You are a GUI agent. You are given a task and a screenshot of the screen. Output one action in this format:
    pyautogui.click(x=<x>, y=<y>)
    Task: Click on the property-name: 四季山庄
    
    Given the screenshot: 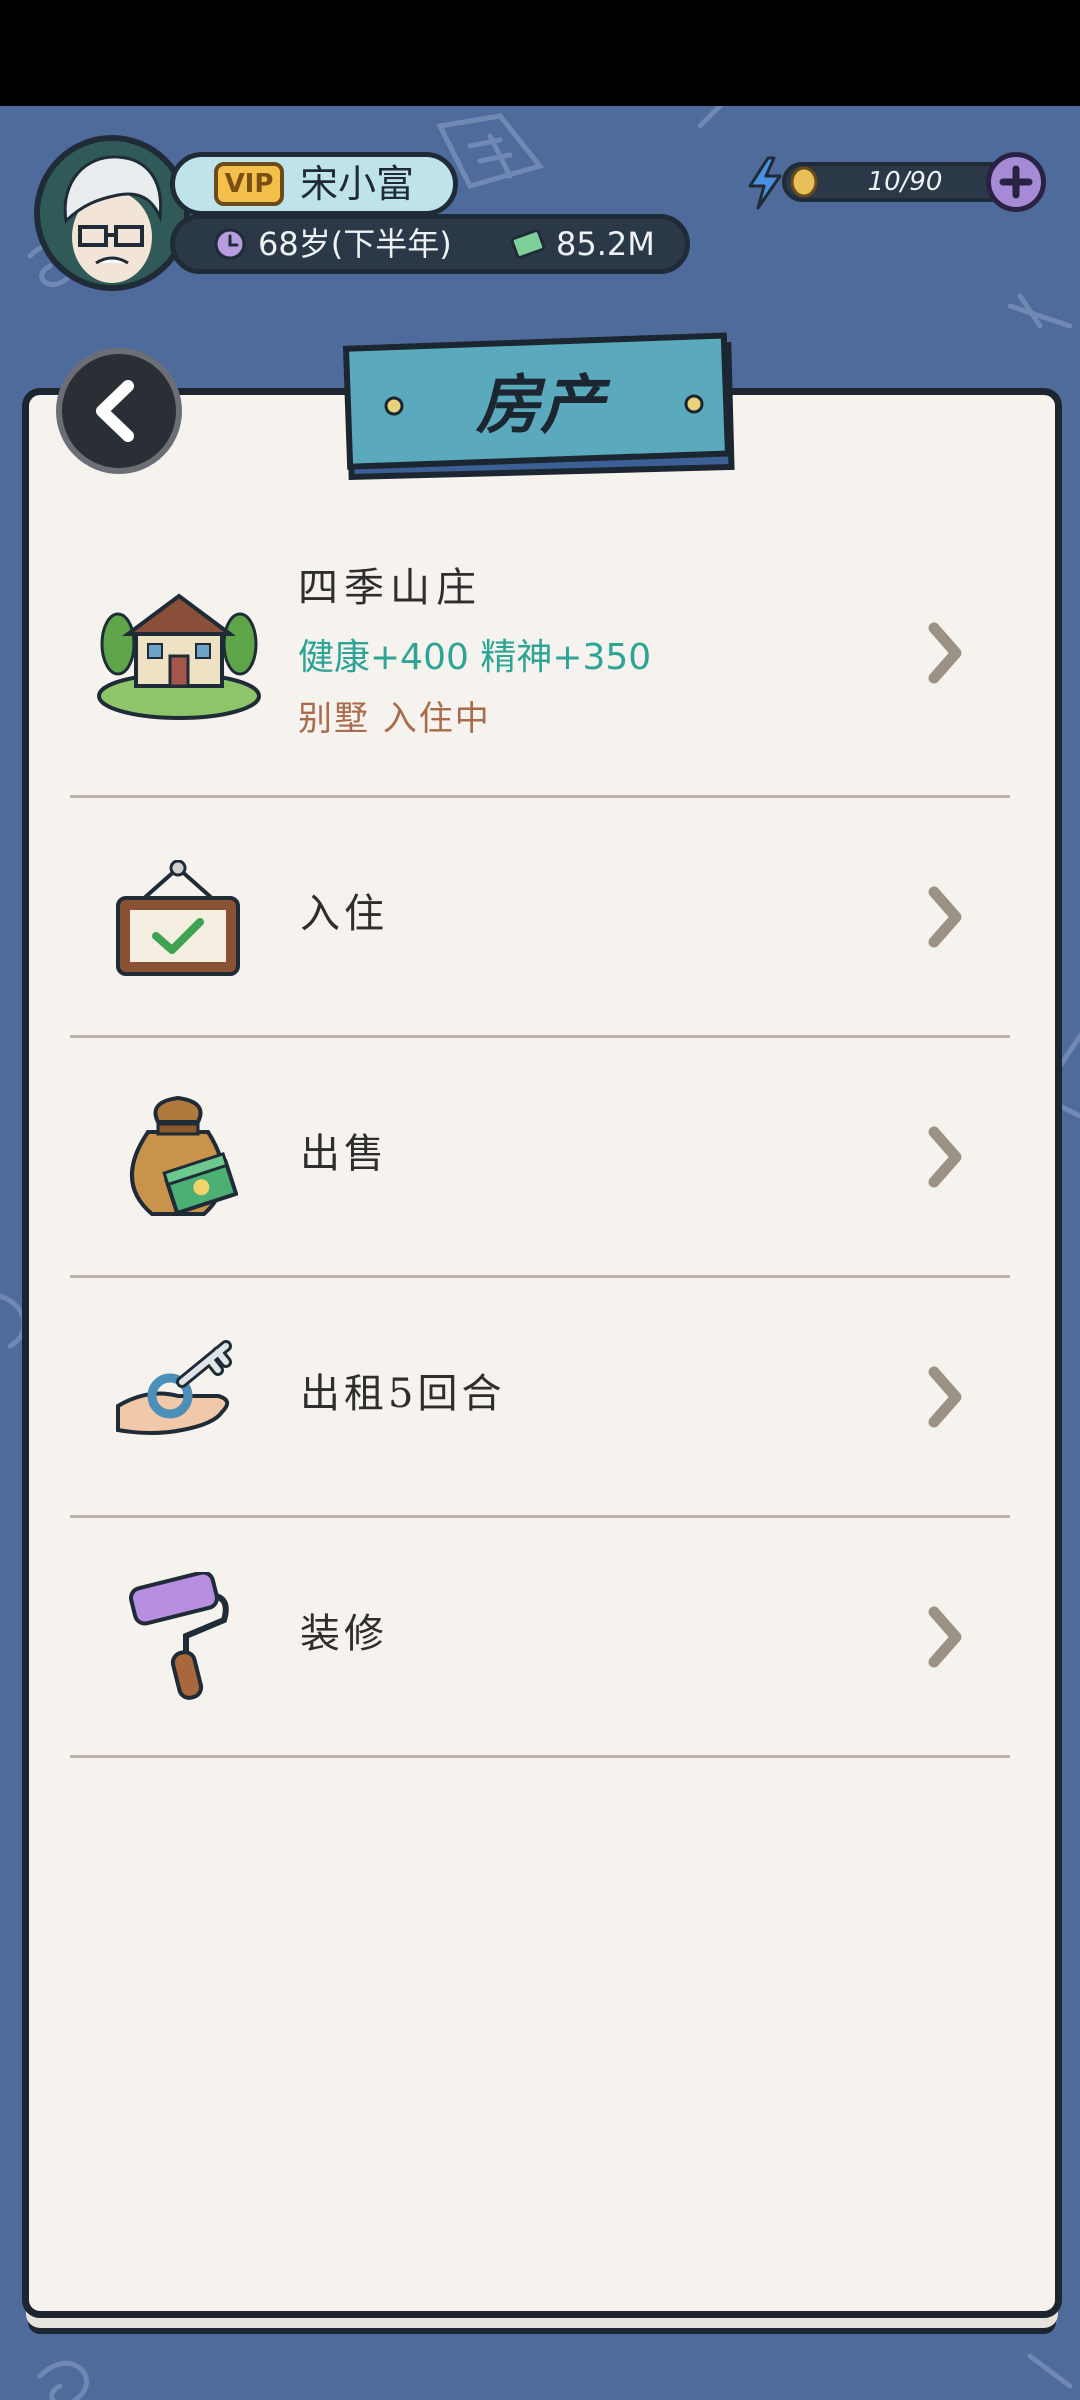 What is the action you would take?
    pyautogui.click(x=390, y=588)
    